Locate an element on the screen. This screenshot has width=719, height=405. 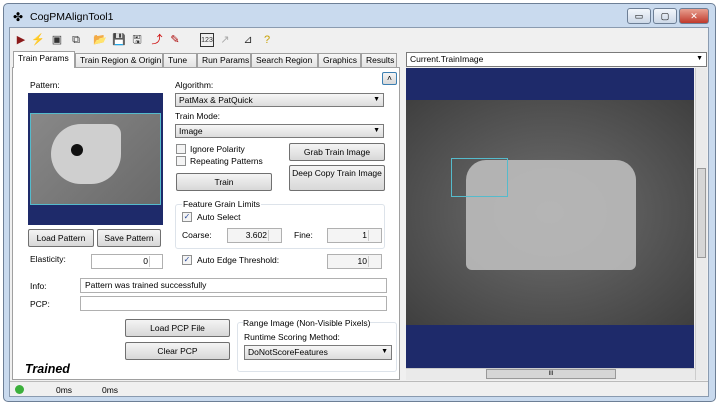
tab-graphics: Graphics is located at coordinates (339, 60).